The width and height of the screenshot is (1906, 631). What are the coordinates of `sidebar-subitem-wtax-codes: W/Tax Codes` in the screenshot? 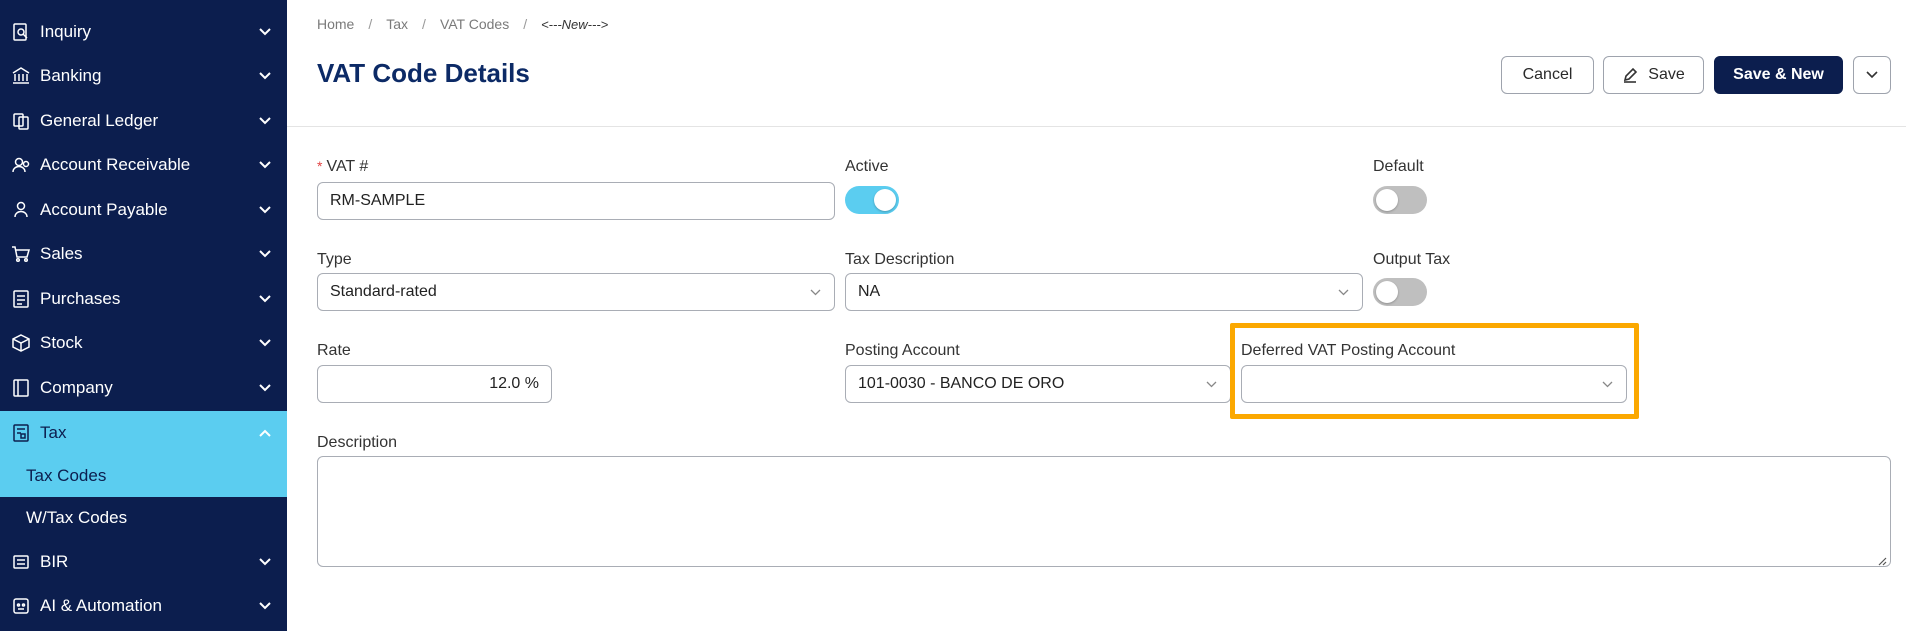 It's located at (143, 518).